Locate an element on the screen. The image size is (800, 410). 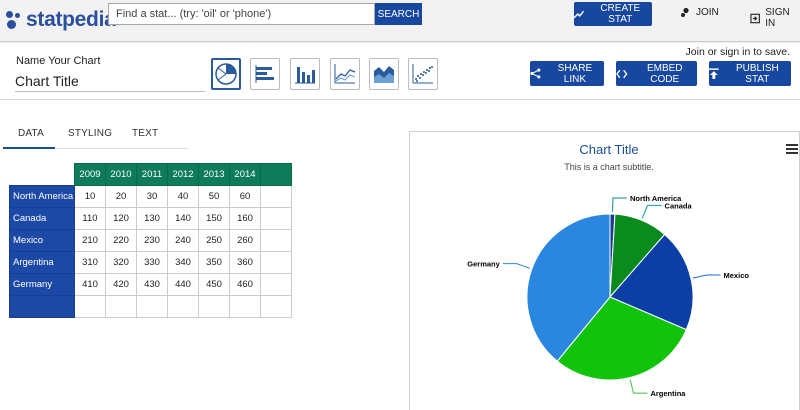
logo: statpedia is located at coordinates (60, 20).